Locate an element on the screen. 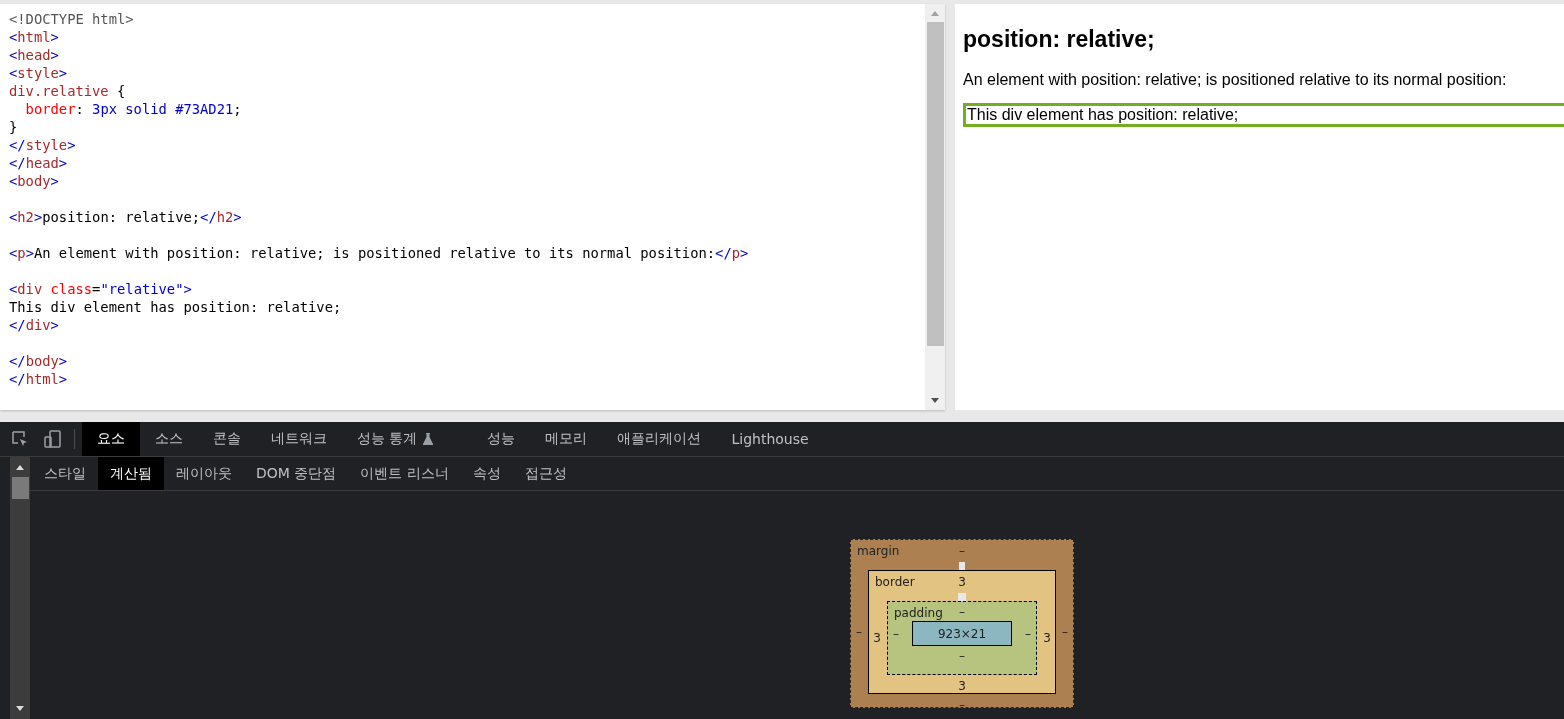  code-line: <style> is located at coordinates (38, 73).